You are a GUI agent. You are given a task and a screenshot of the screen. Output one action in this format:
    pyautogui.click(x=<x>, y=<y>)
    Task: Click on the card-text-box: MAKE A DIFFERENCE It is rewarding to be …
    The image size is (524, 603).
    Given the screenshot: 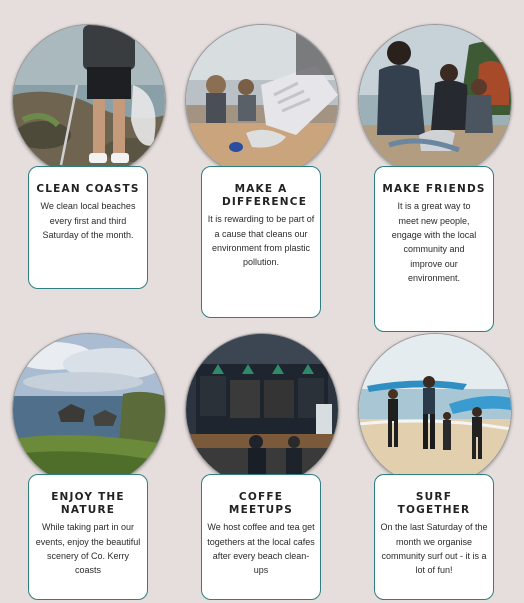 What is the action you would take?
    pyautogui.click(x=261, y=242)
    